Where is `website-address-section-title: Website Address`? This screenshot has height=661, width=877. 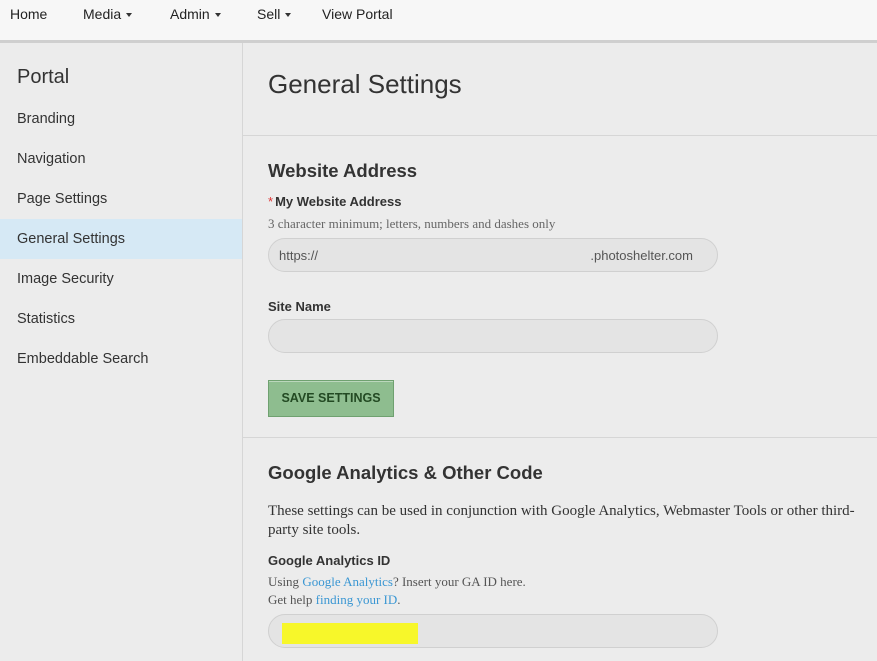 website-address-section-title: Website Address is located at coordinates (343, 170).